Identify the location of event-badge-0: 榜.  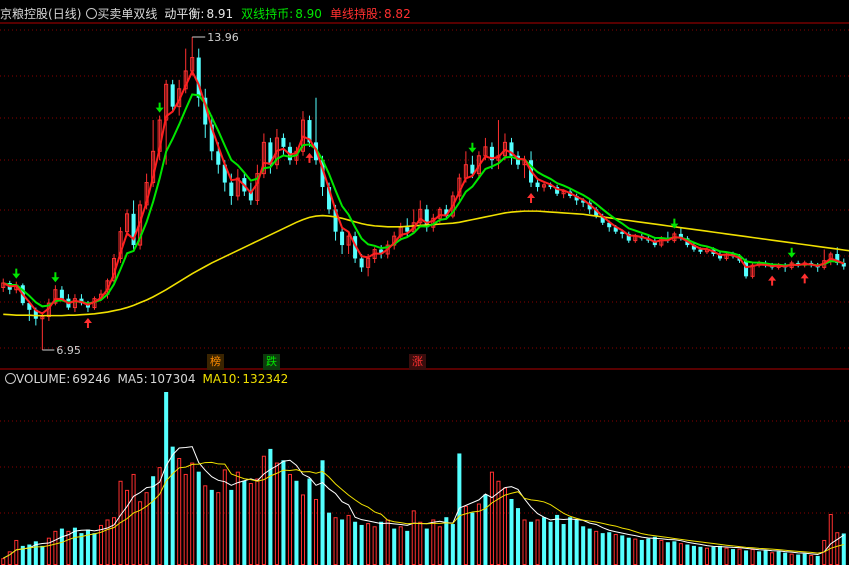
(215, 362).